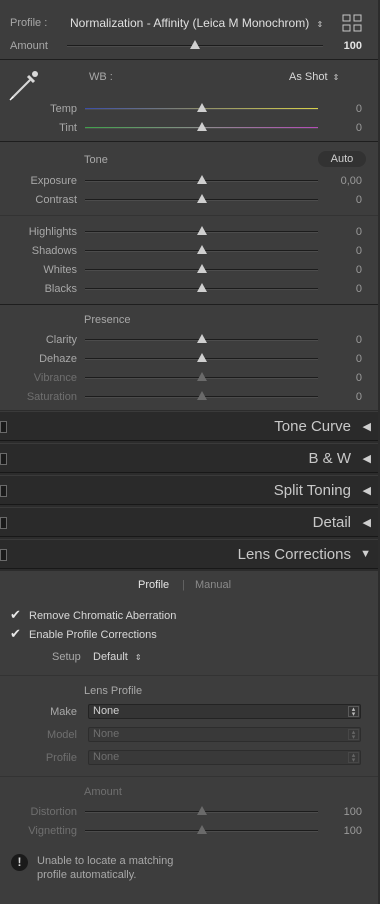 This screenshot has height=904, width=380. Describe the element at coordinates (201, 249) in the screenshot. I see `shadows-slider-thumb` at that location.